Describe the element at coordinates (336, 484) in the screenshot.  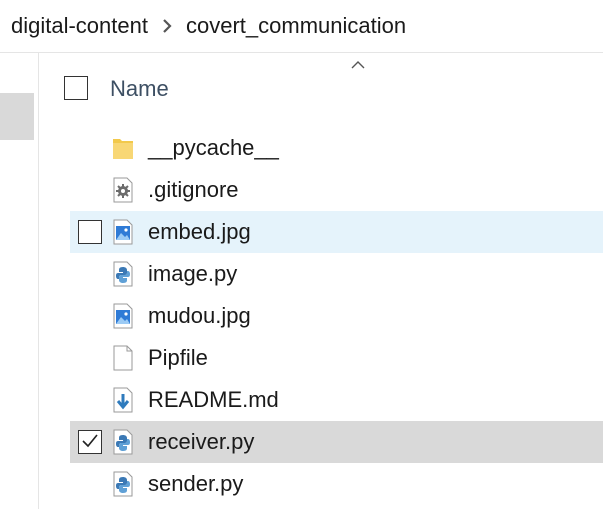
I see `file-row: sender.py` at that location.